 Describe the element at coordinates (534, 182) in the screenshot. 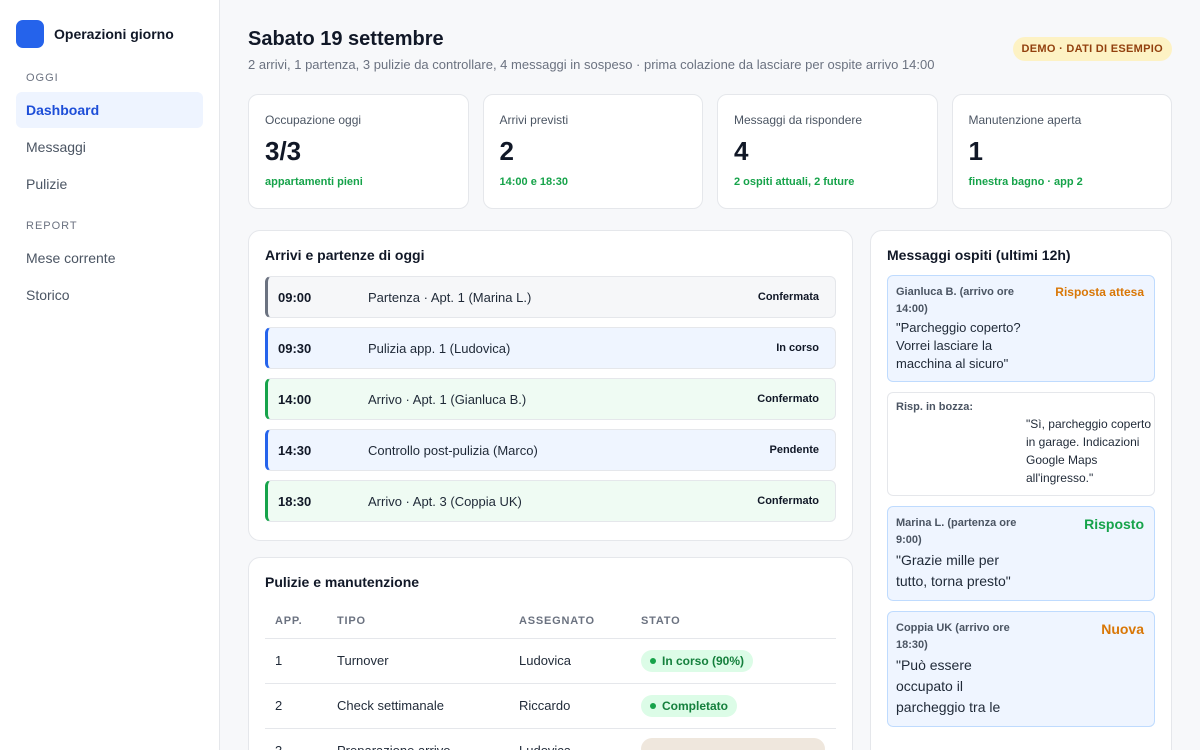

I see `kpi-sub: 14:00 e 18:30` at that location.